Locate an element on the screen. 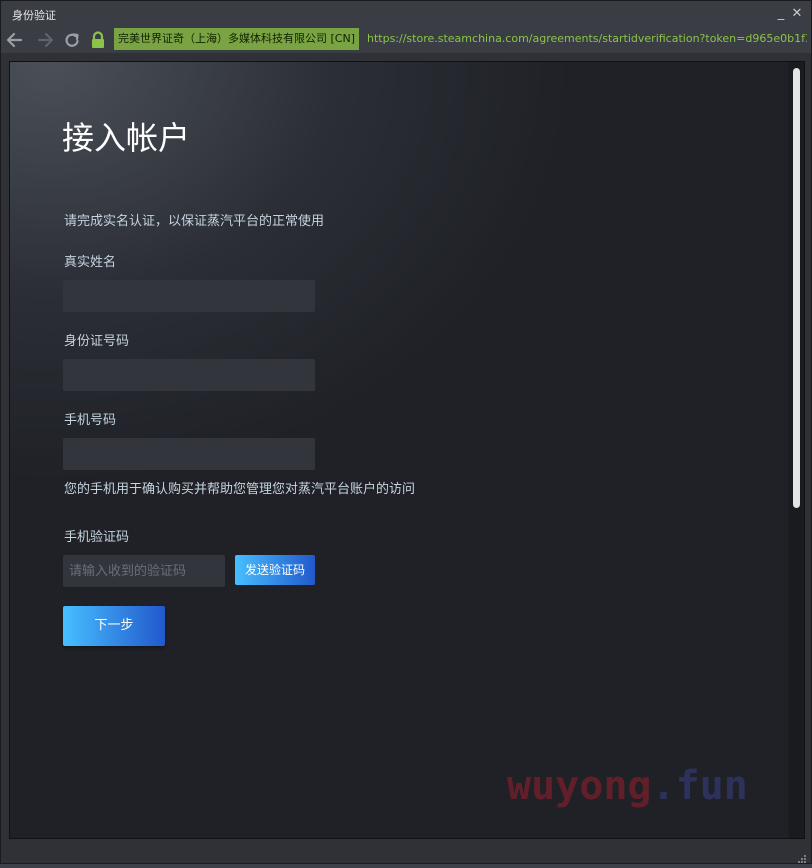 This screenshot has height=868, width=812. forward-button is located at coordinates (45, 40).